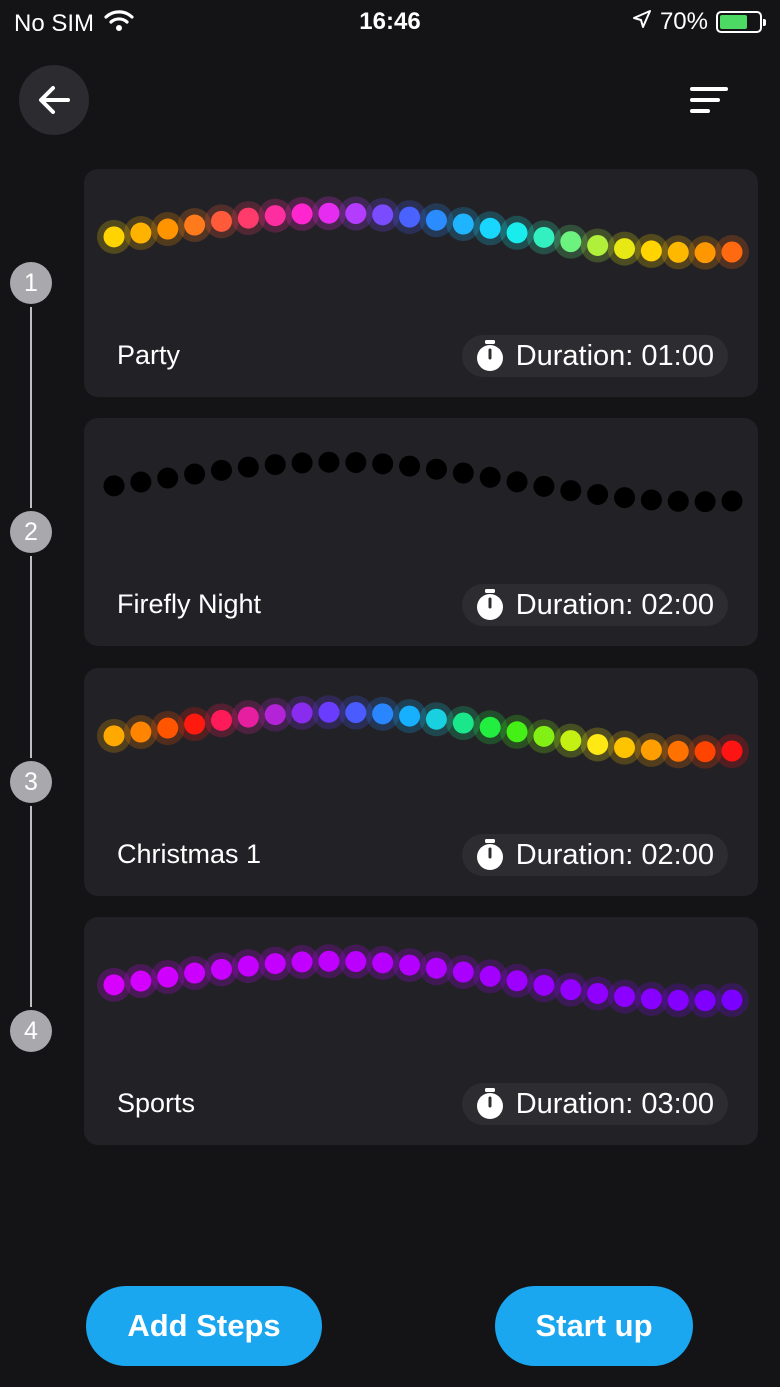 The image size is (780, 1387). Describe the element at coordinates (642, 22) in the screenshot. I see `location-arrow-icon` at that location.